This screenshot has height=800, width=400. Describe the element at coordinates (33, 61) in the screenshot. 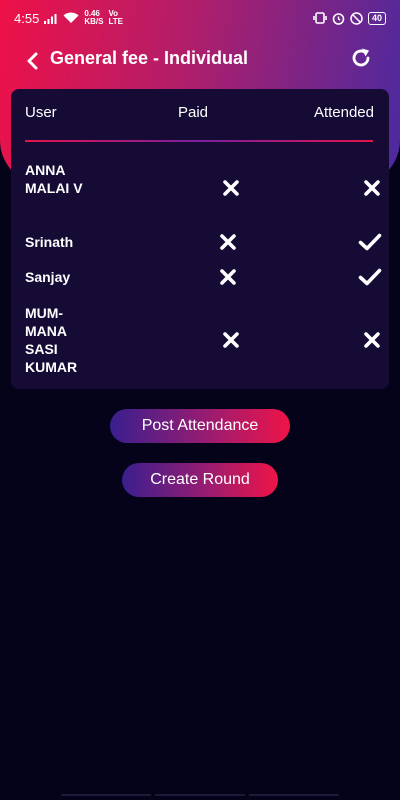

I see `back-icon` at that location.